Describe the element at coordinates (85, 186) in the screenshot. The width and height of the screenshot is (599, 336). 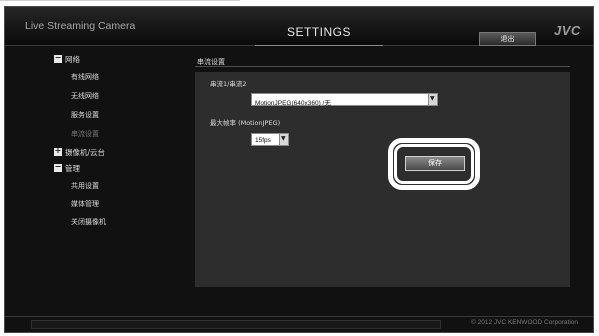
I see `sidebar-item-common-settings: 共用设置` at that location.